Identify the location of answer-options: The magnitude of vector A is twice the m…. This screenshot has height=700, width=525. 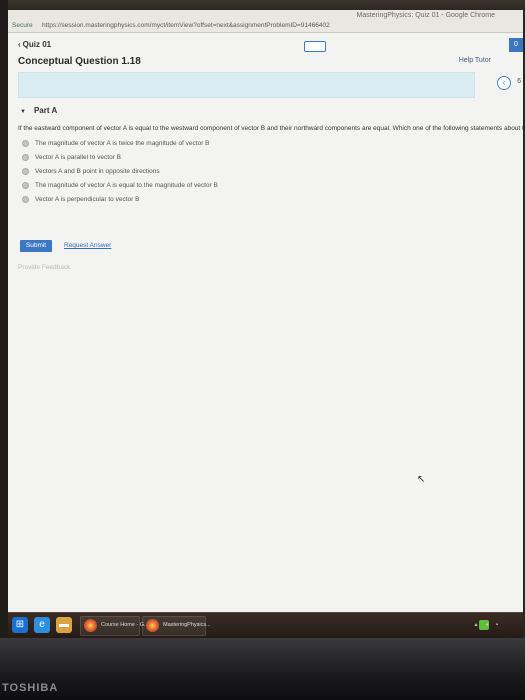
(120, 175).